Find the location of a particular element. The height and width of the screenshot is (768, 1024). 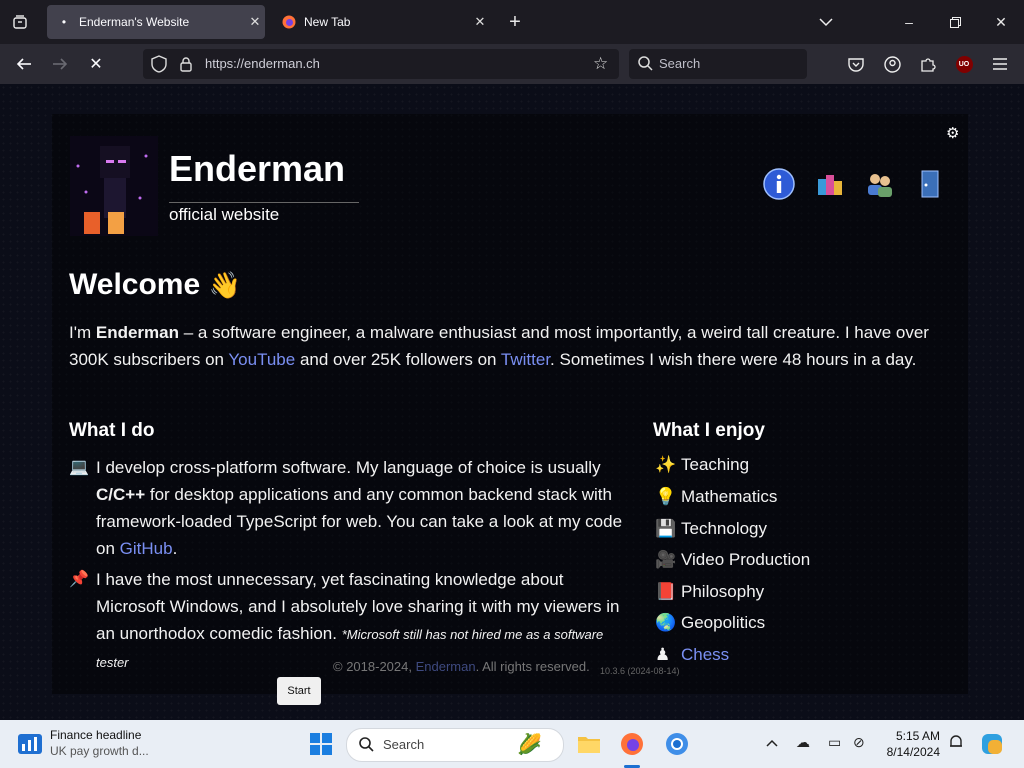

navigation-toolbar: ✕ https://enderman.ch ☆ Search UO is located at coordinates (512, 64).